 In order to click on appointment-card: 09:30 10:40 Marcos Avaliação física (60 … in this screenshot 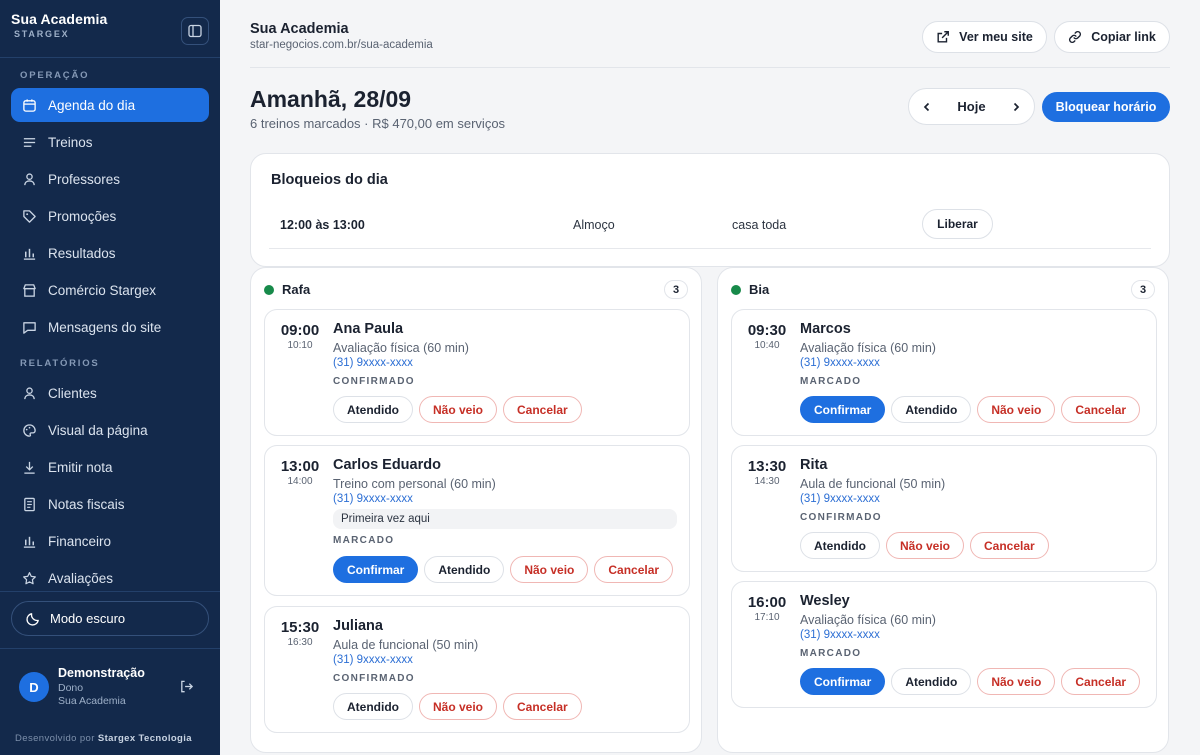, I will do `click(944, 372)`.